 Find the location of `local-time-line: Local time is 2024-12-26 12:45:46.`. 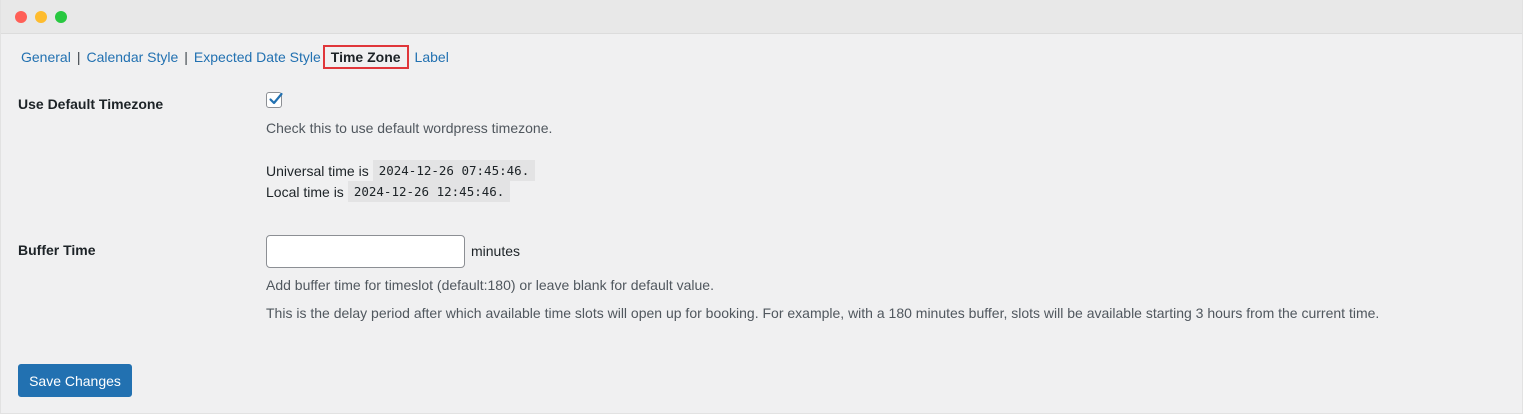

local-time-line: Local time is 2024-12-26 12:45:46. is located at coordinates (388, 191).